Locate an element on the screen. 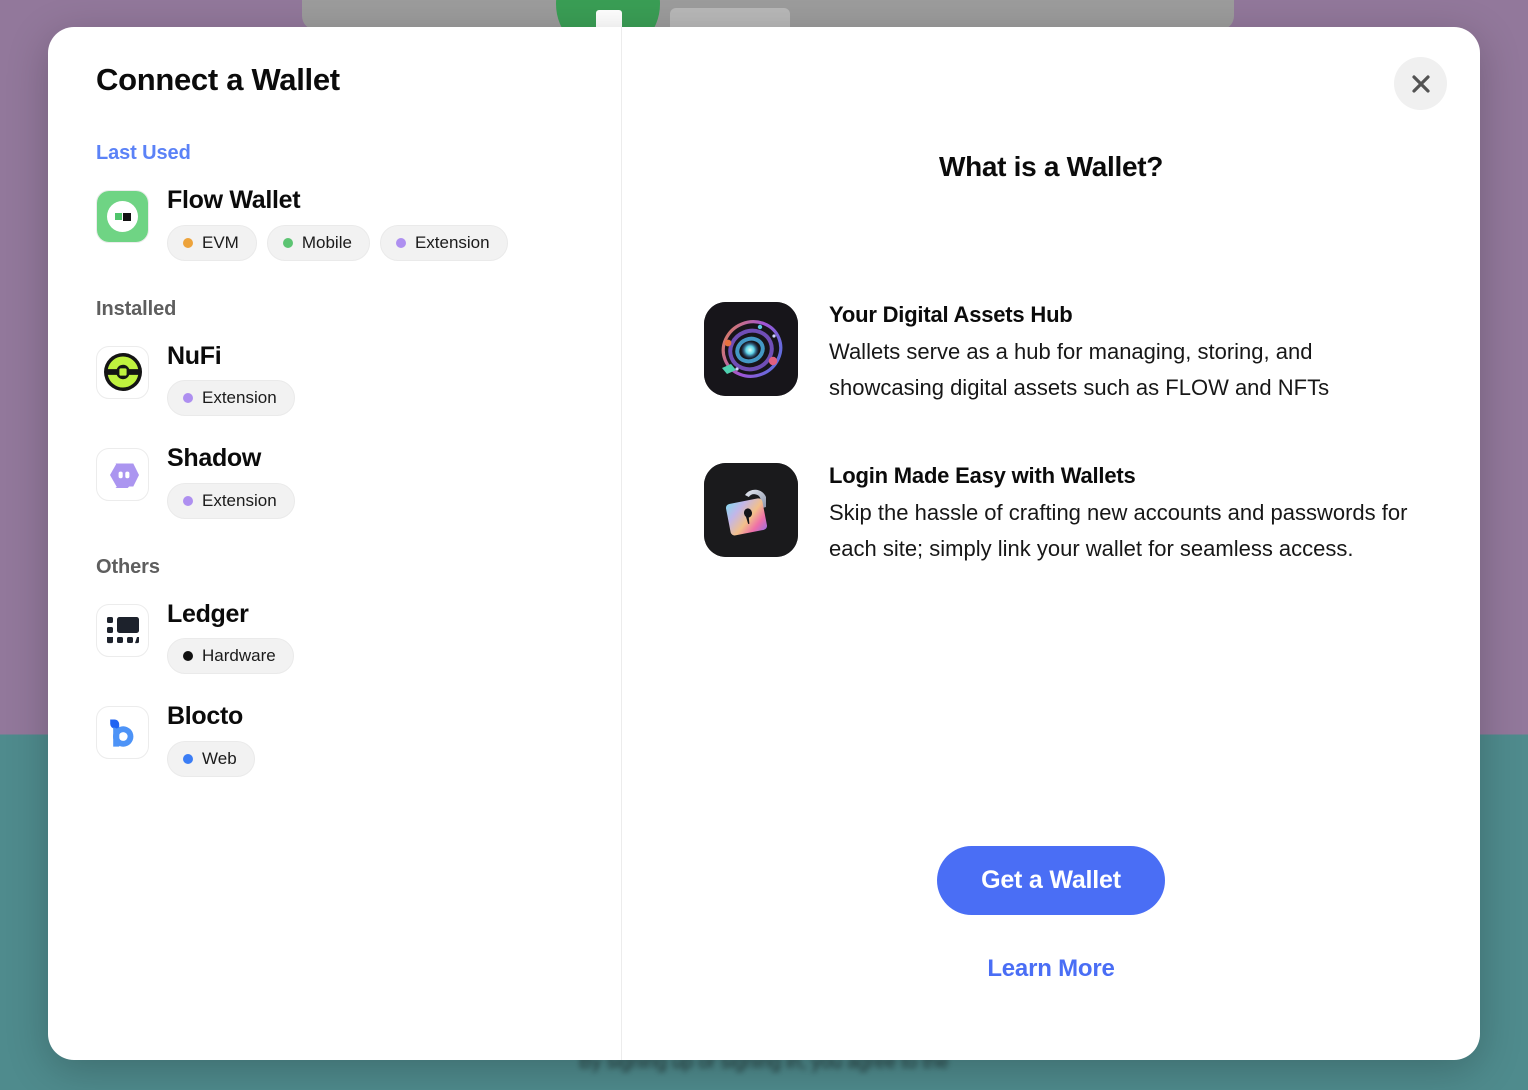 This screenshot has width=1528, height=1090. wallet-option-body: Shadow Extension is located at coordinates (231, 481).